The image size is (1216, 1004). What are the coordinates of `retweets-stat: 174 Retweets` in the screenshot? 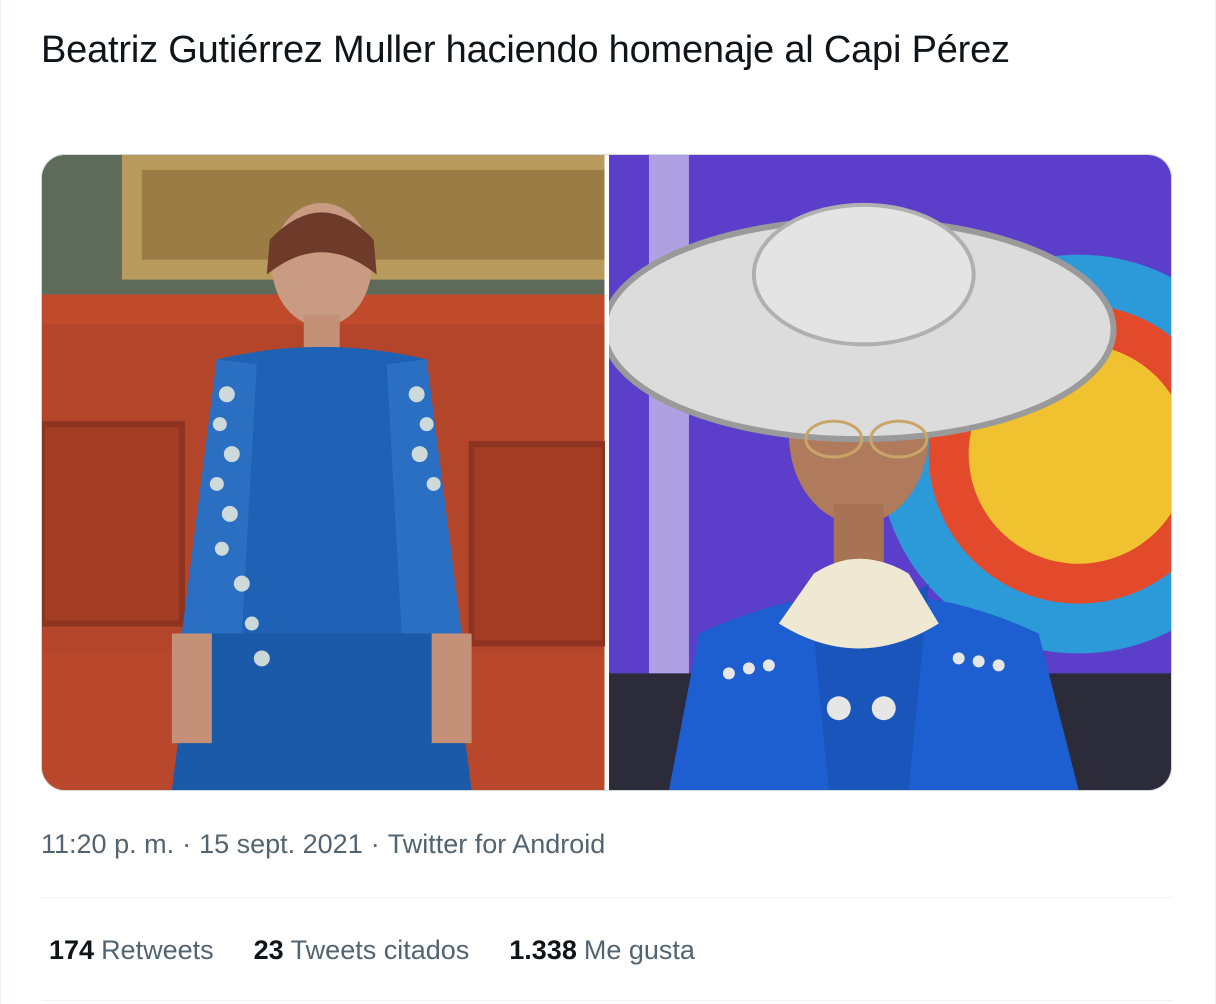 It's located at (131, 950).